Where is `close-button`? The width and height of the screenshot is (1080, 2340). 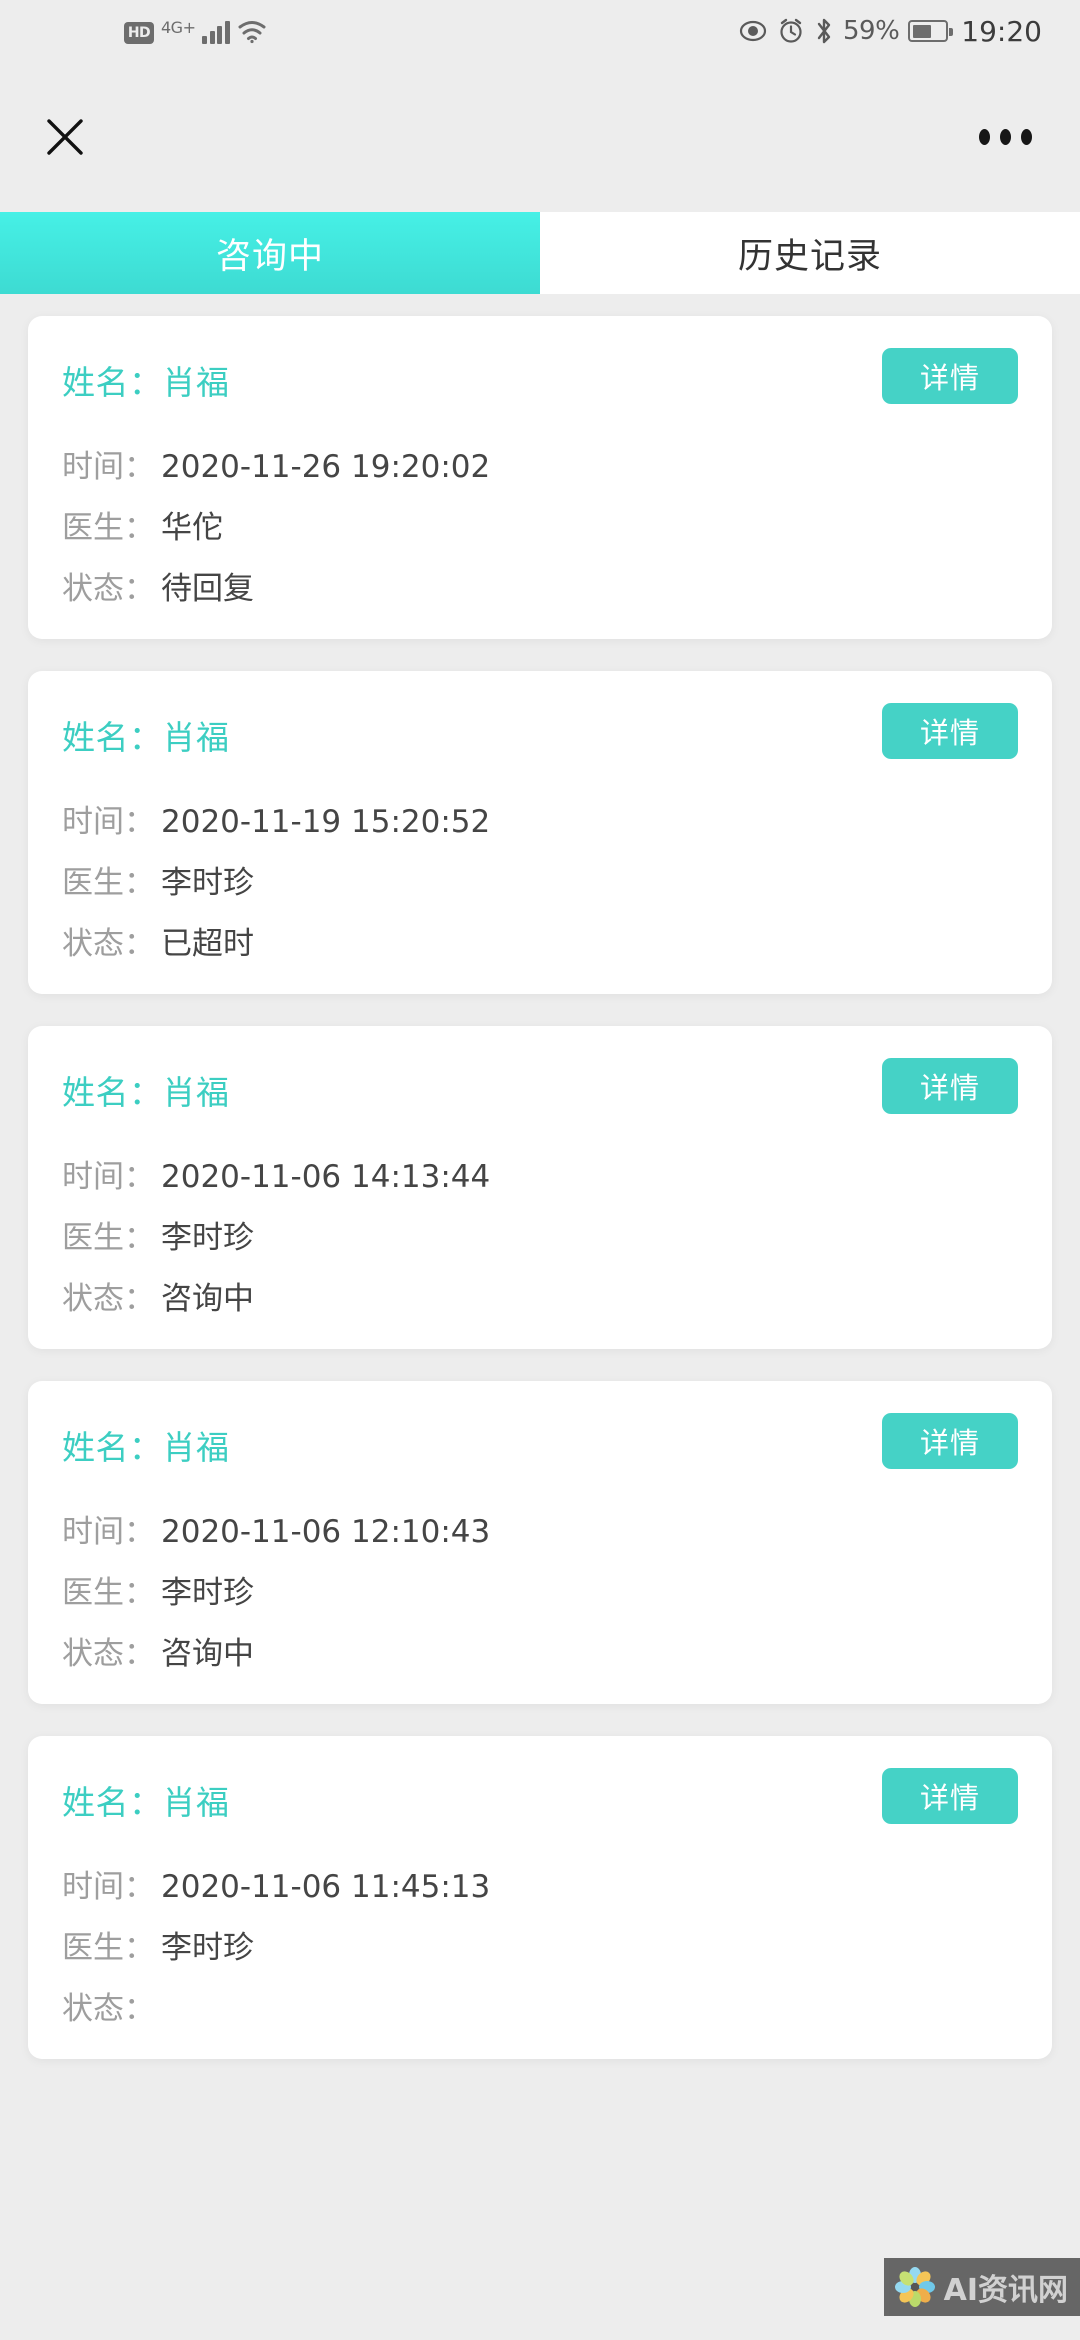 close-button is located at coordinates (65, 137).